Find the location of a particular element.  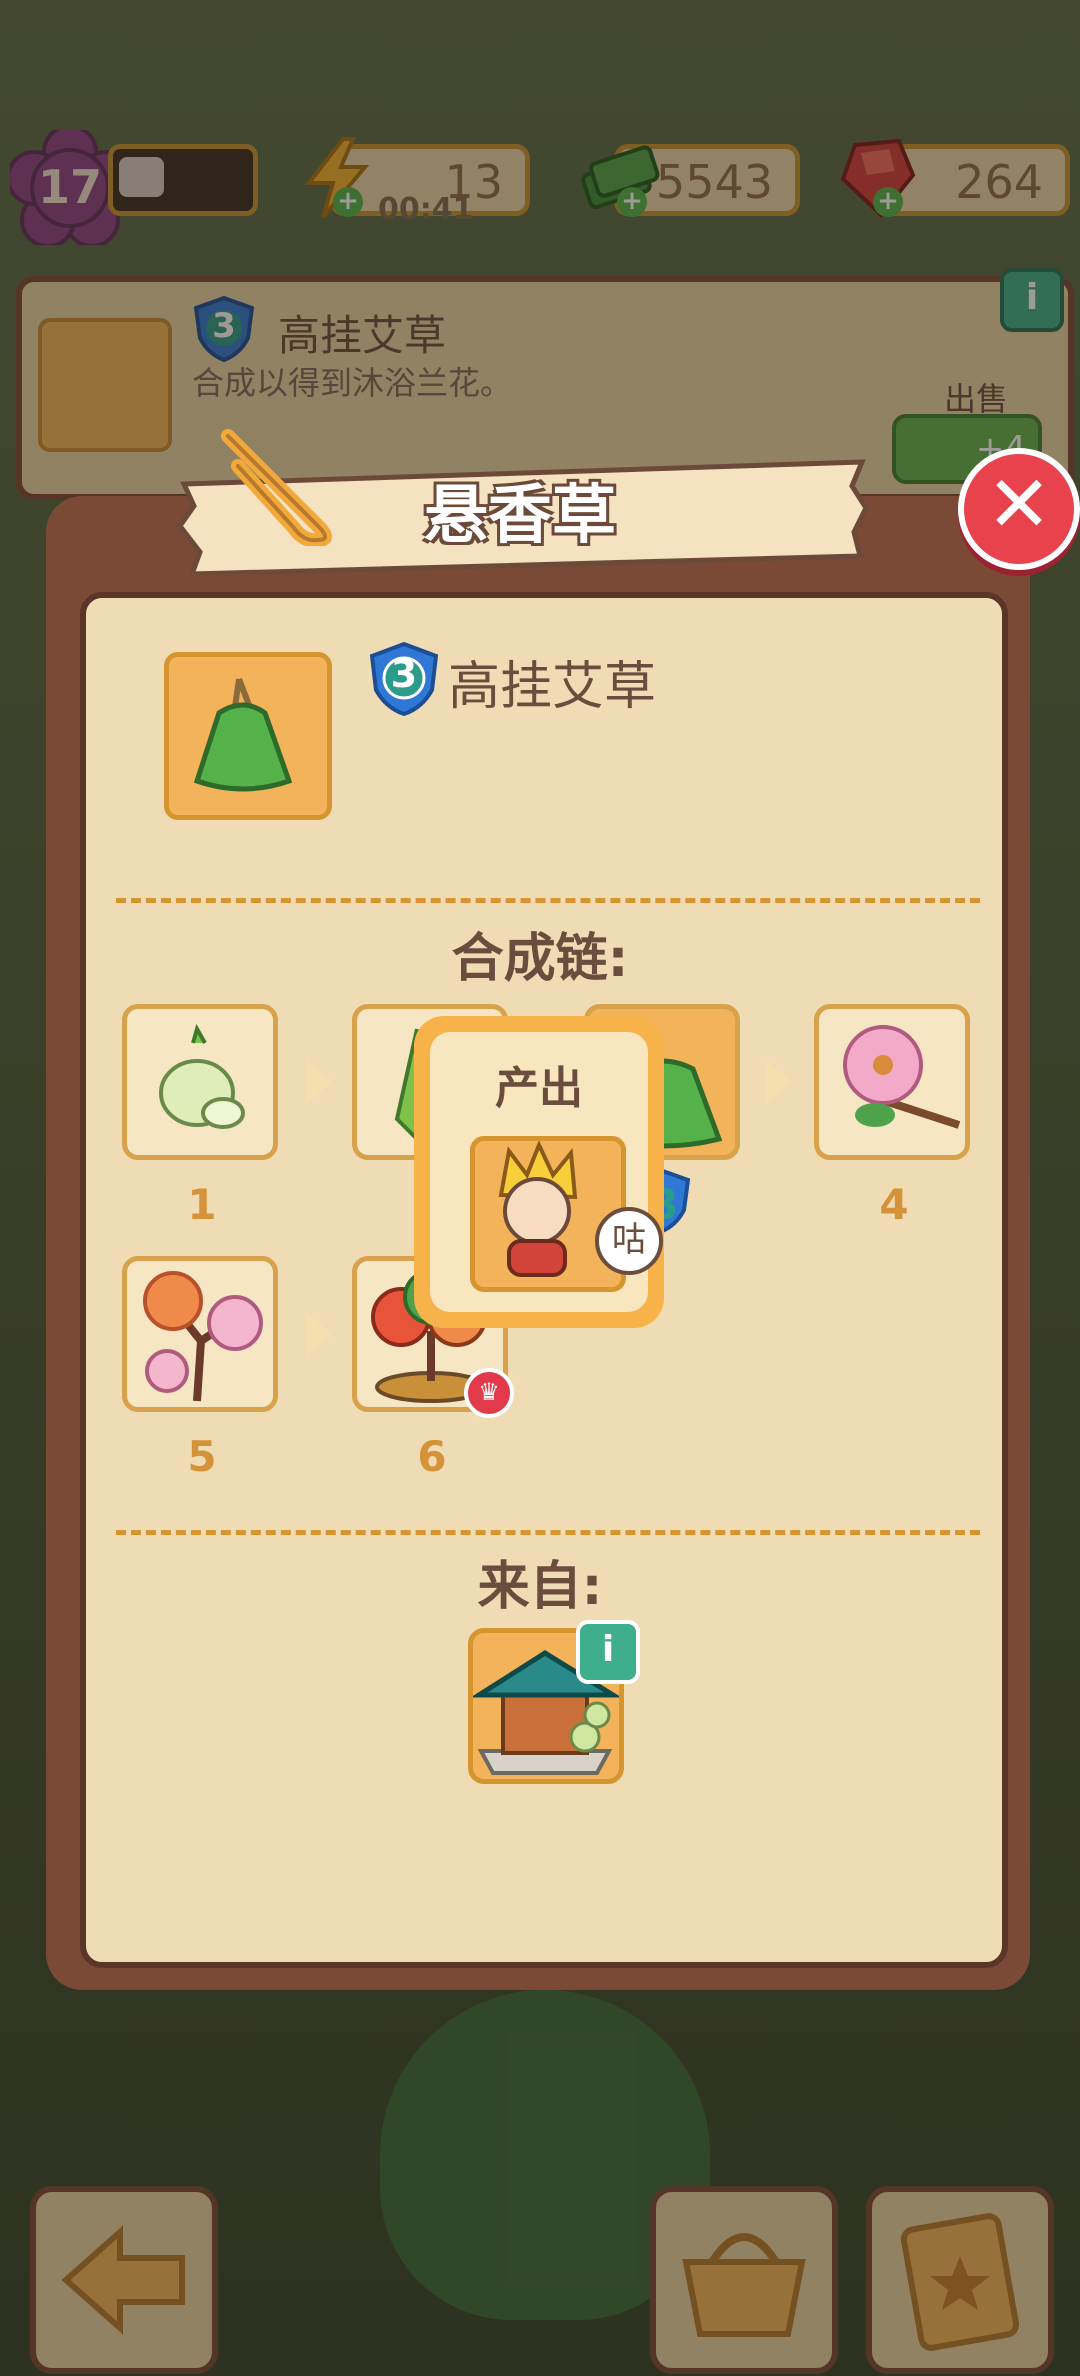

chain-item-4-number: 4 is located at coordinates (894, 1204).